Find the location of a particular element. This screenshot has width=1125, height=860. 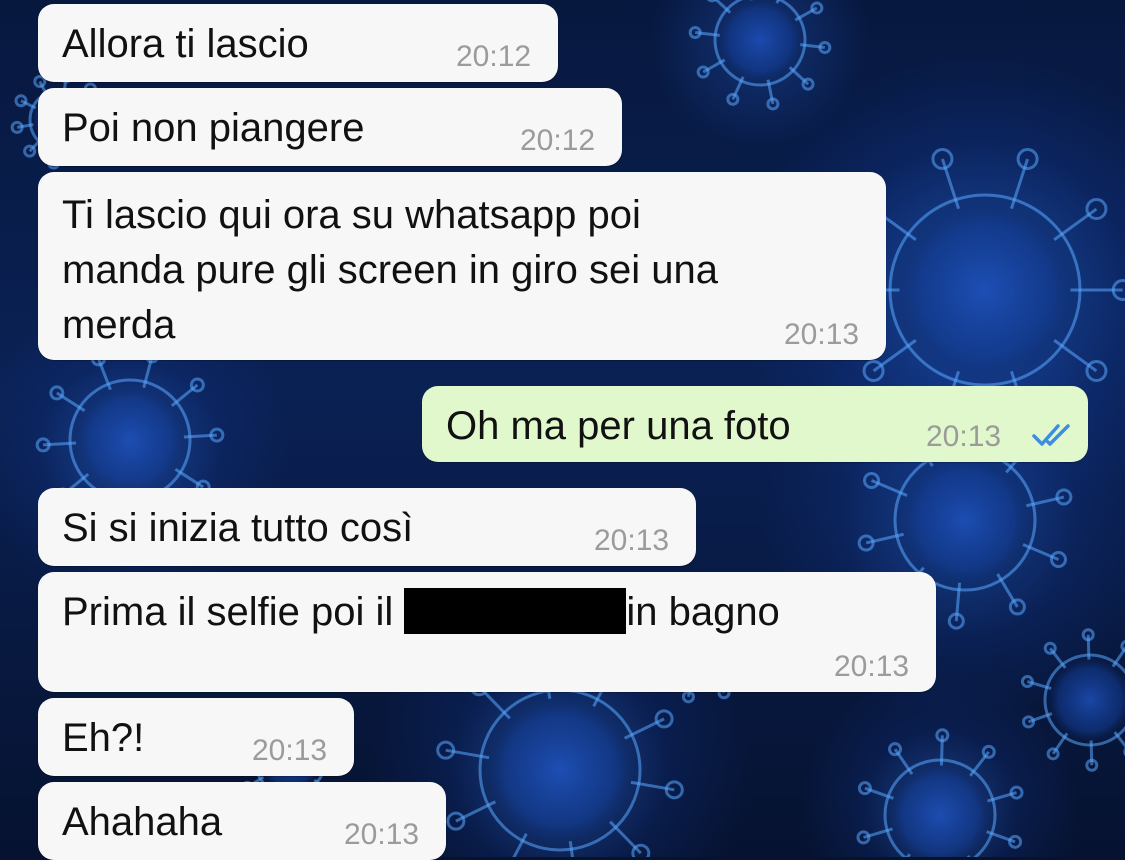

message-text-before-redaction: Prima il selfie poi il is located at coordinates (233, 612).